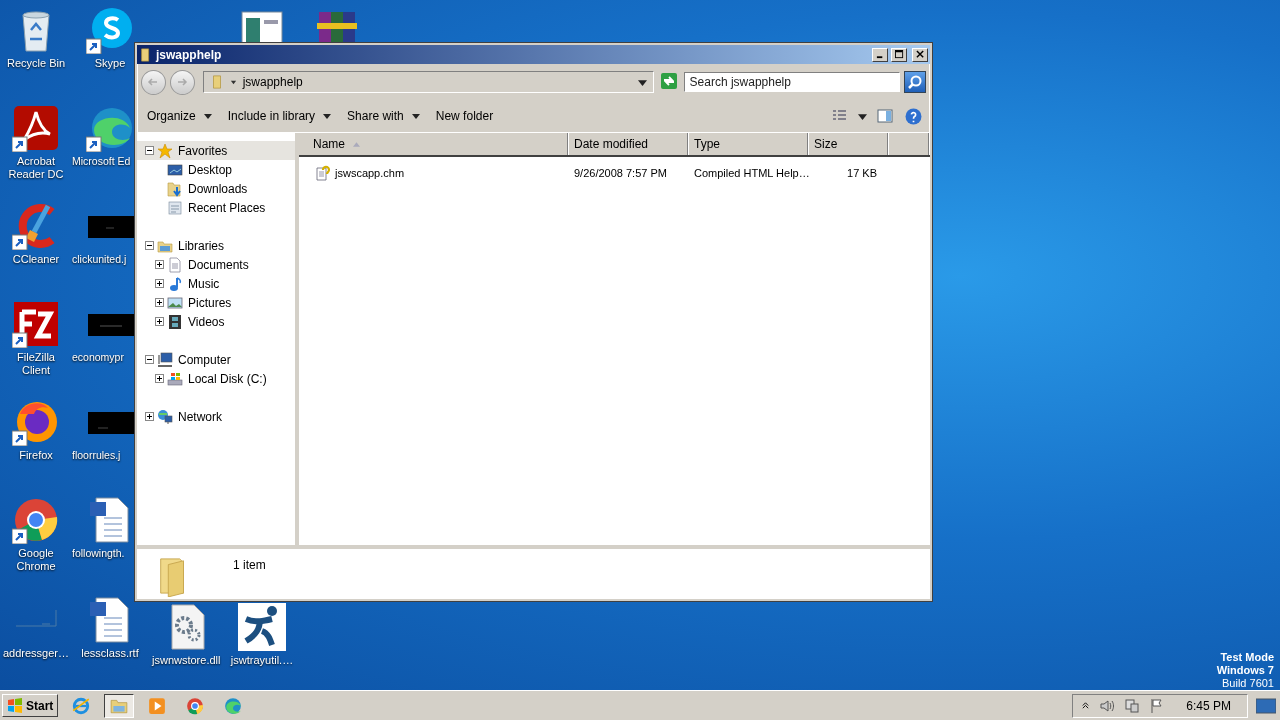  I want to click on media-player-icon, so click(157, 705).